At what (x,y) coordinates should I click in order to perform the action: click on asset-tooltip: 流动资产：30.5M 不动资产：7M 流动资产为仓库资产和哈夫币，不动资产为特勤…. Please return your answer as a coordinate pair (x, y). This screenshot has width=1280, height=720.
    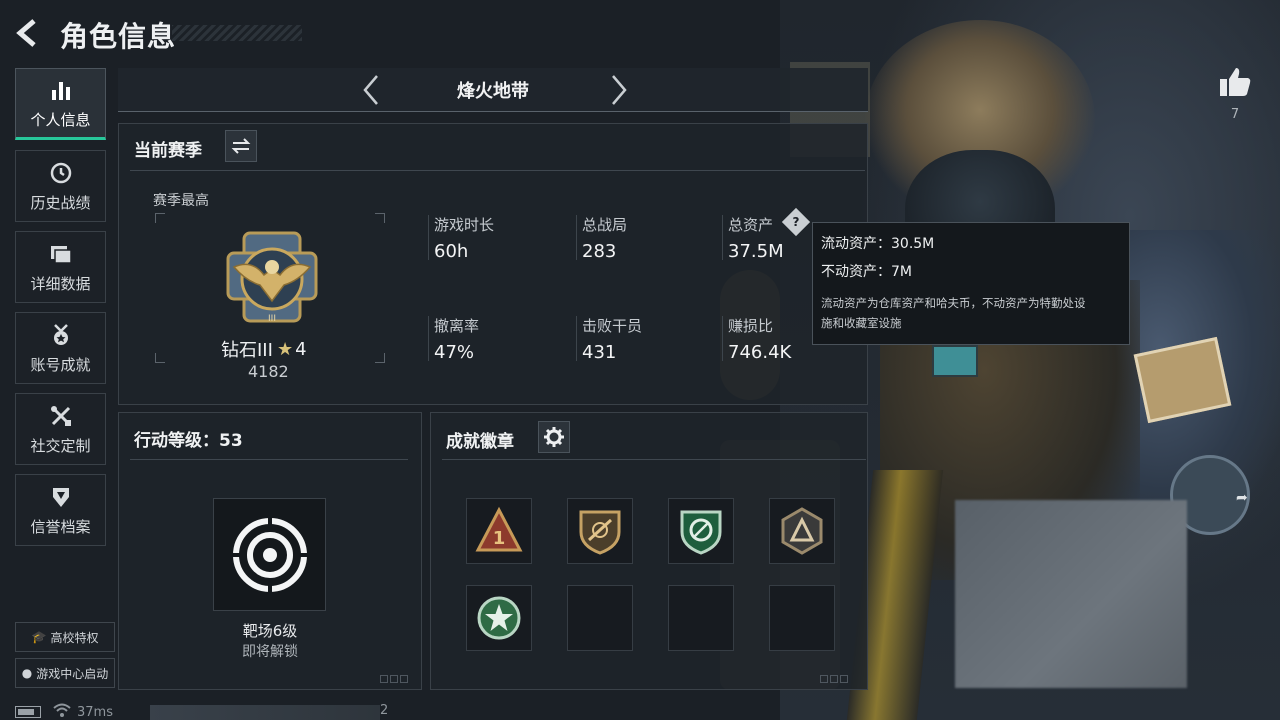
    Looking at the image, I should click on (971, 283).